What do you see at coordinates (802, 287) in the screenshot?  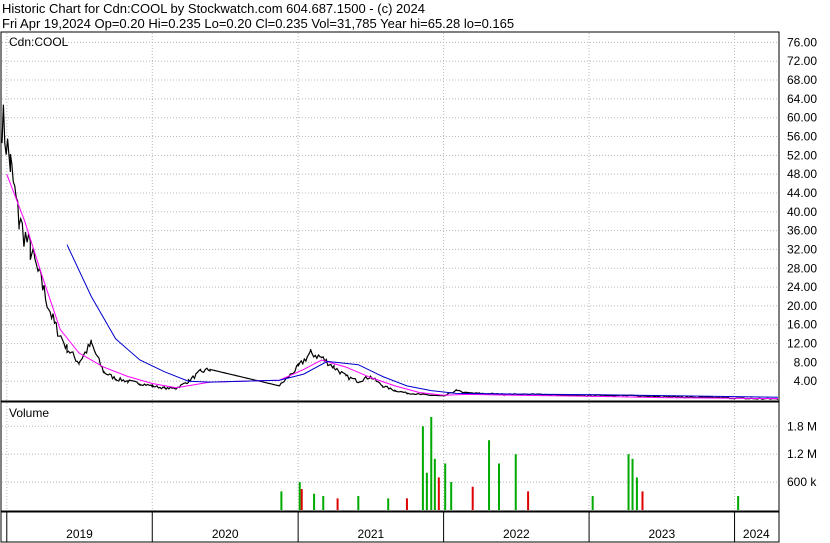 I see `price-tick-label: 24.00` at bounding box center [802, 287].